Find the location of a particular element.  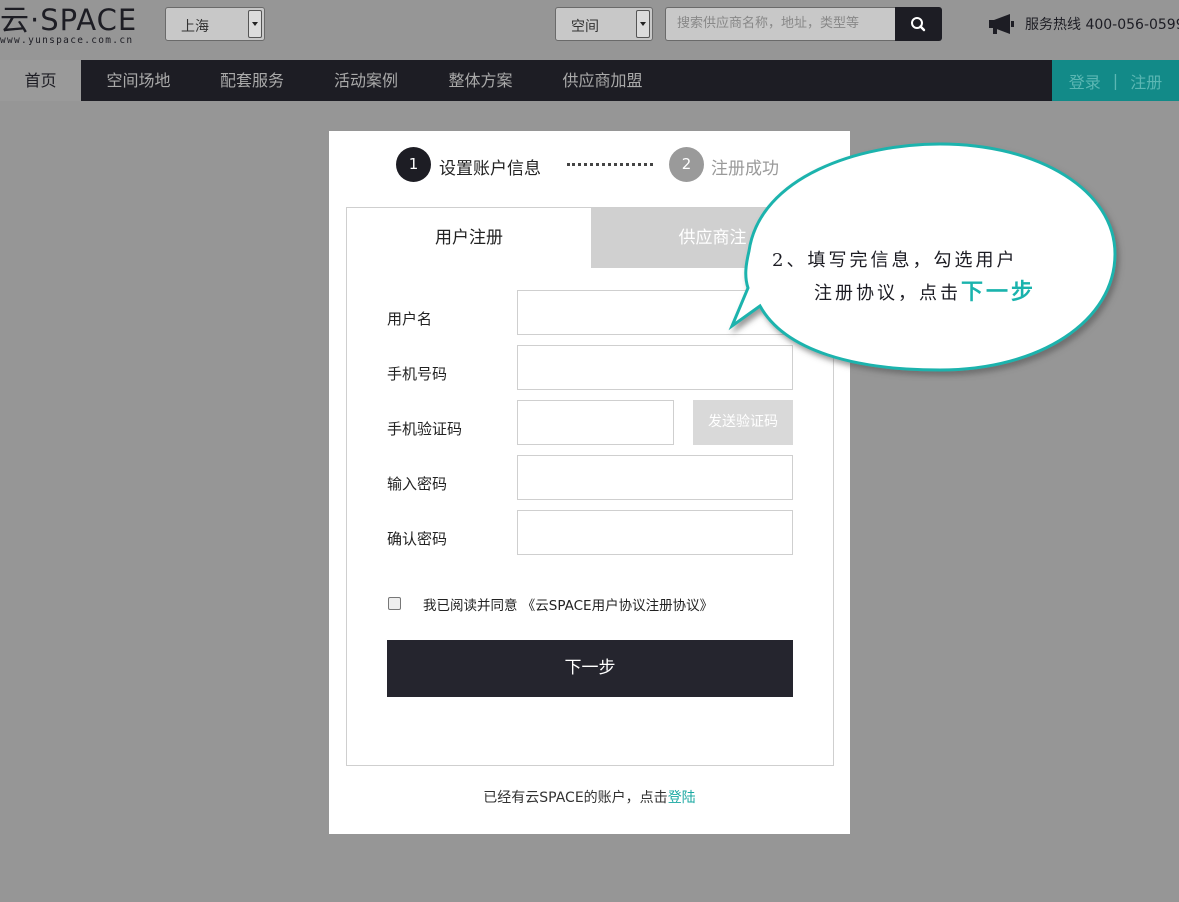

password-label: 输入密码 is located at coordinates (417, 484).